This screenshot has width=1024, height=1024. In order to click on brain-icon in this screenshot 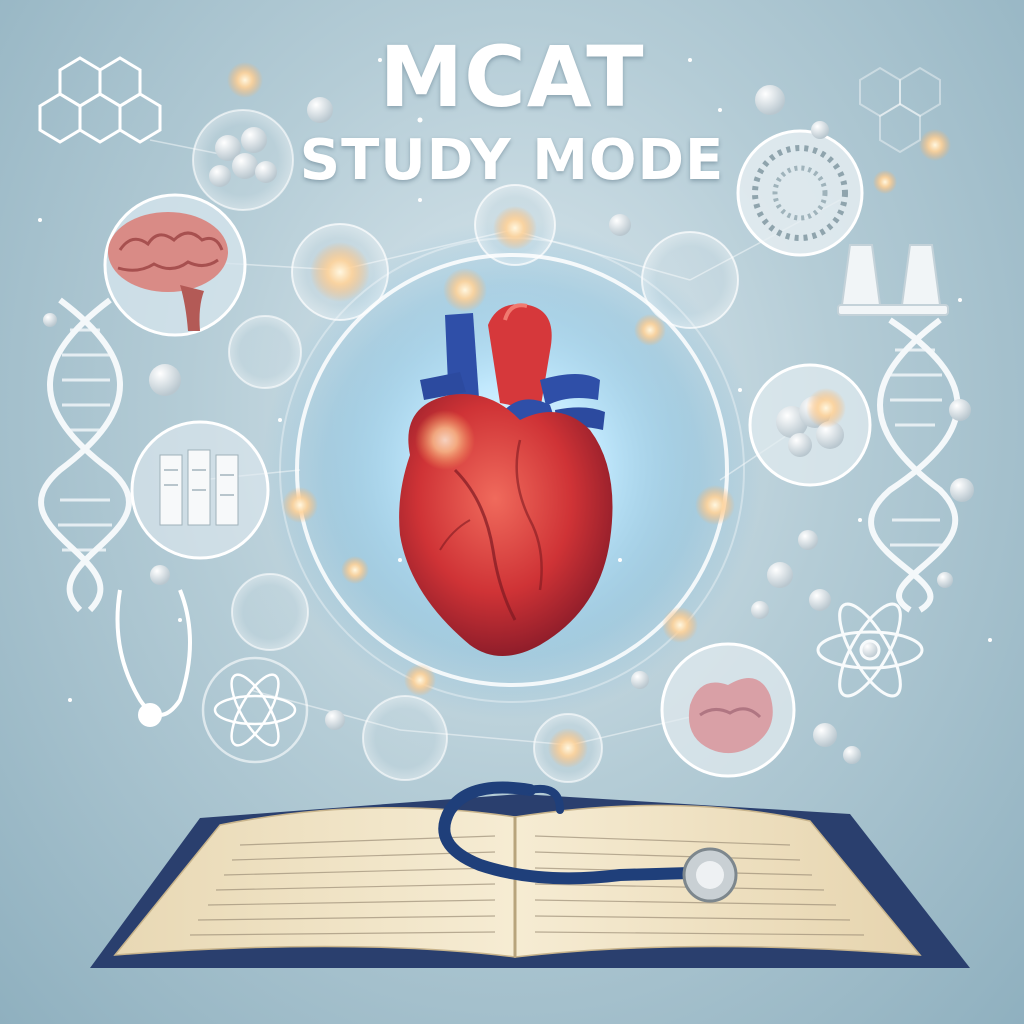, I will do `click(175, 265)`.